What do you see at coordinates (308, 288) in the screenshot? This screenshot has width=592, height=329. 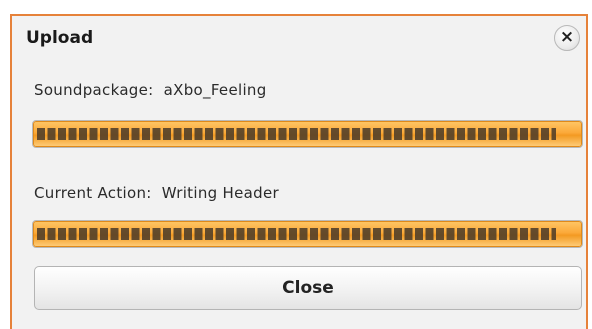 I see `close-button: Close` at bounding box center [308, 288].